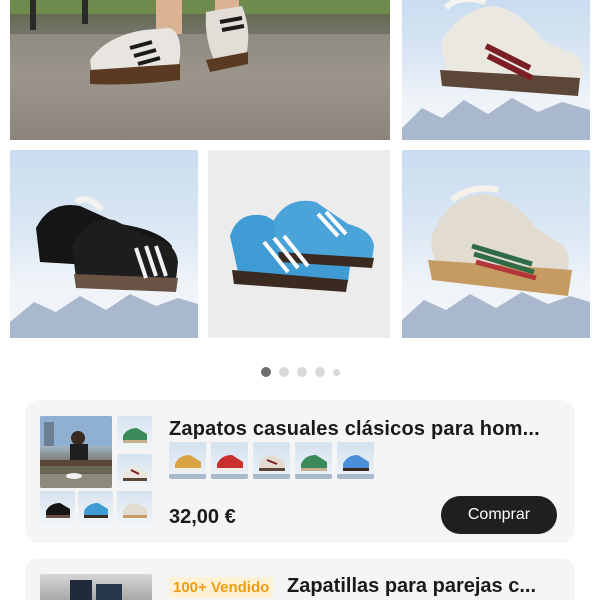 Image resolution: width=600 pixels, height=600 pixels. Describe the element at coordinates (229, 460) in the screenshot. I see `variant-swatch-red` at that location.